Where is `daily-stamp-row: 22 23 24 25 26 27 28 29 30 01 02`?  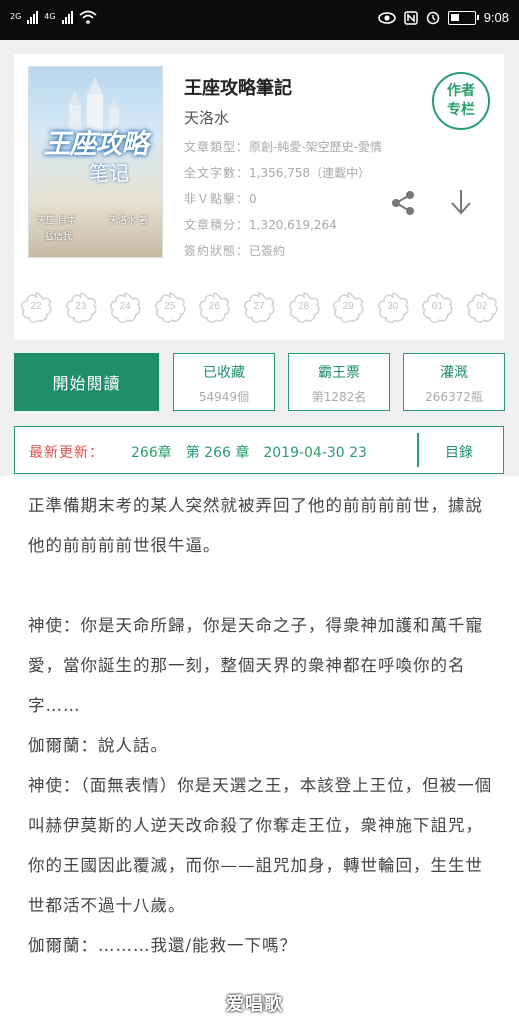 daily-stamp-row: 22 23 24 25 26 27 28 29 30 01 02 is located at coordinates (259, 308).